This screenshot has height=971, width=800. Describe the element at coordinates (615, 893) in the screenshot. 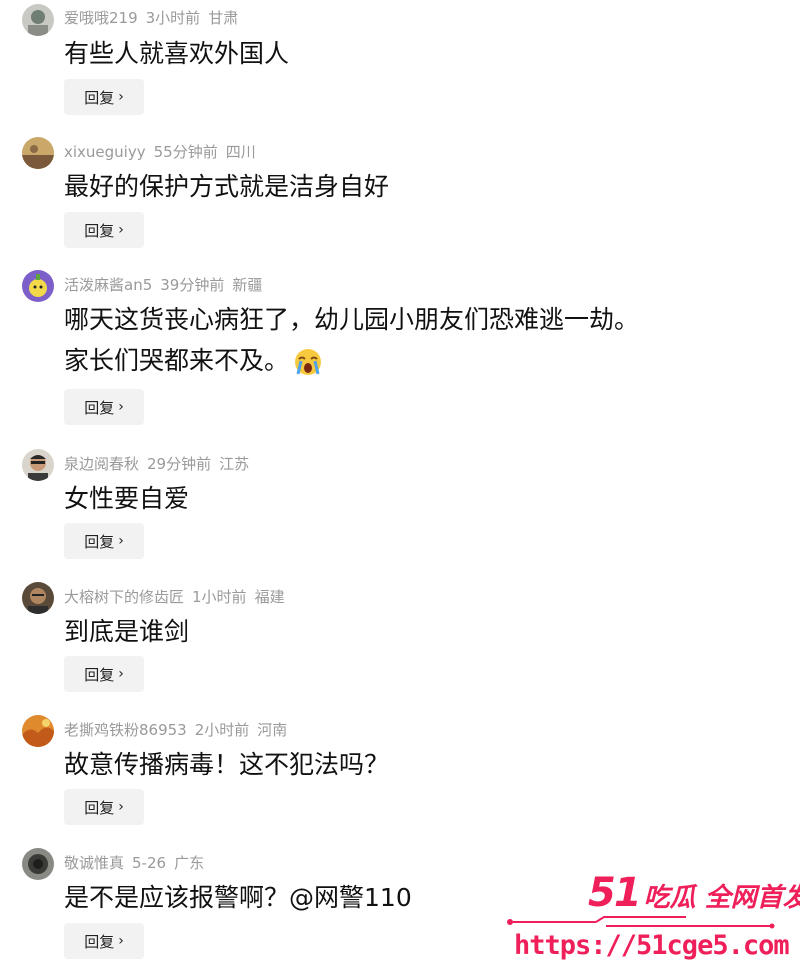

I see `watermark-number: 51` at that location.